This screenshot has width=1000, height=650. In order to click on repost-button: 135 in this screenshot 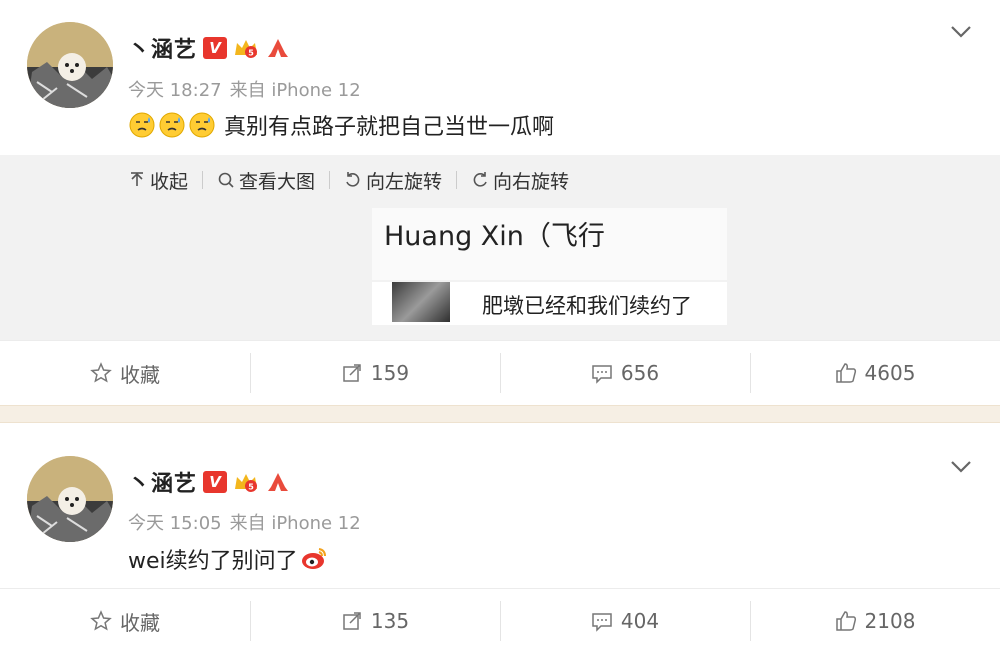, I will do `click(375, 619)`.